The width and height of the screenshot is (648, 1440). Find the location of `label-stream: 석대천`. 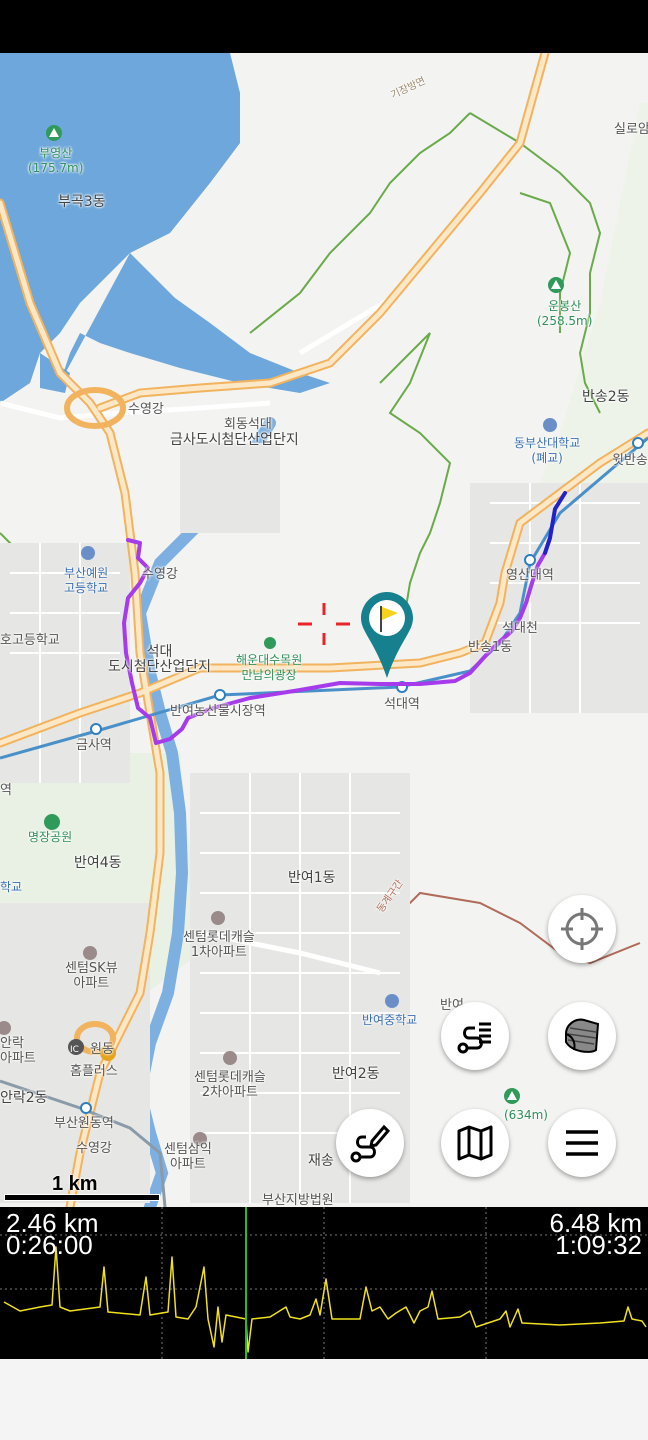

label-stream: 석대천 is located at coordinates (520, 628).